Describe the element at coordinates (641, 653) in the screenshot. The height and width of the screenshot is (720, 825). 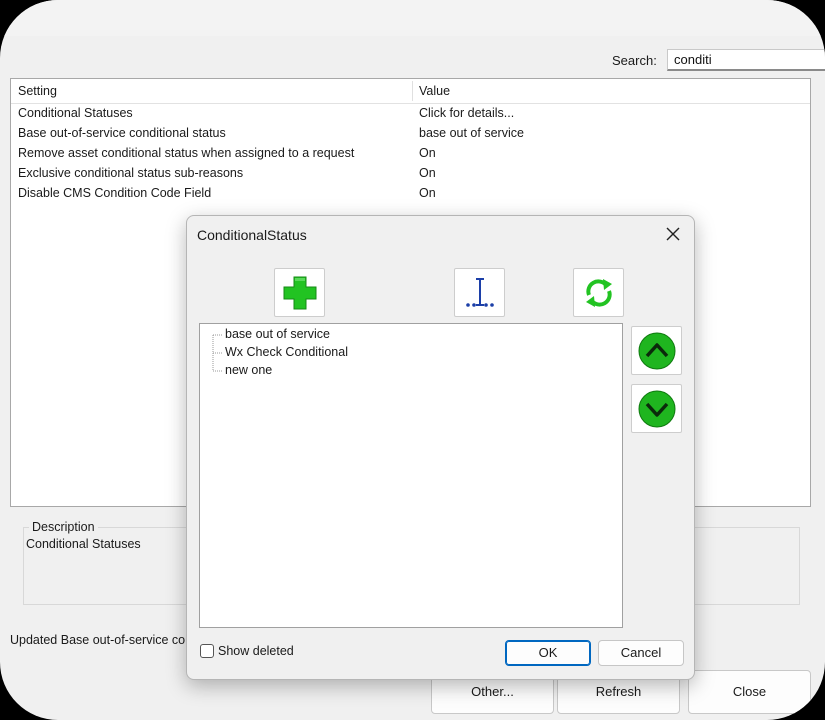
I see `cancel-button: Cancel` at that location.